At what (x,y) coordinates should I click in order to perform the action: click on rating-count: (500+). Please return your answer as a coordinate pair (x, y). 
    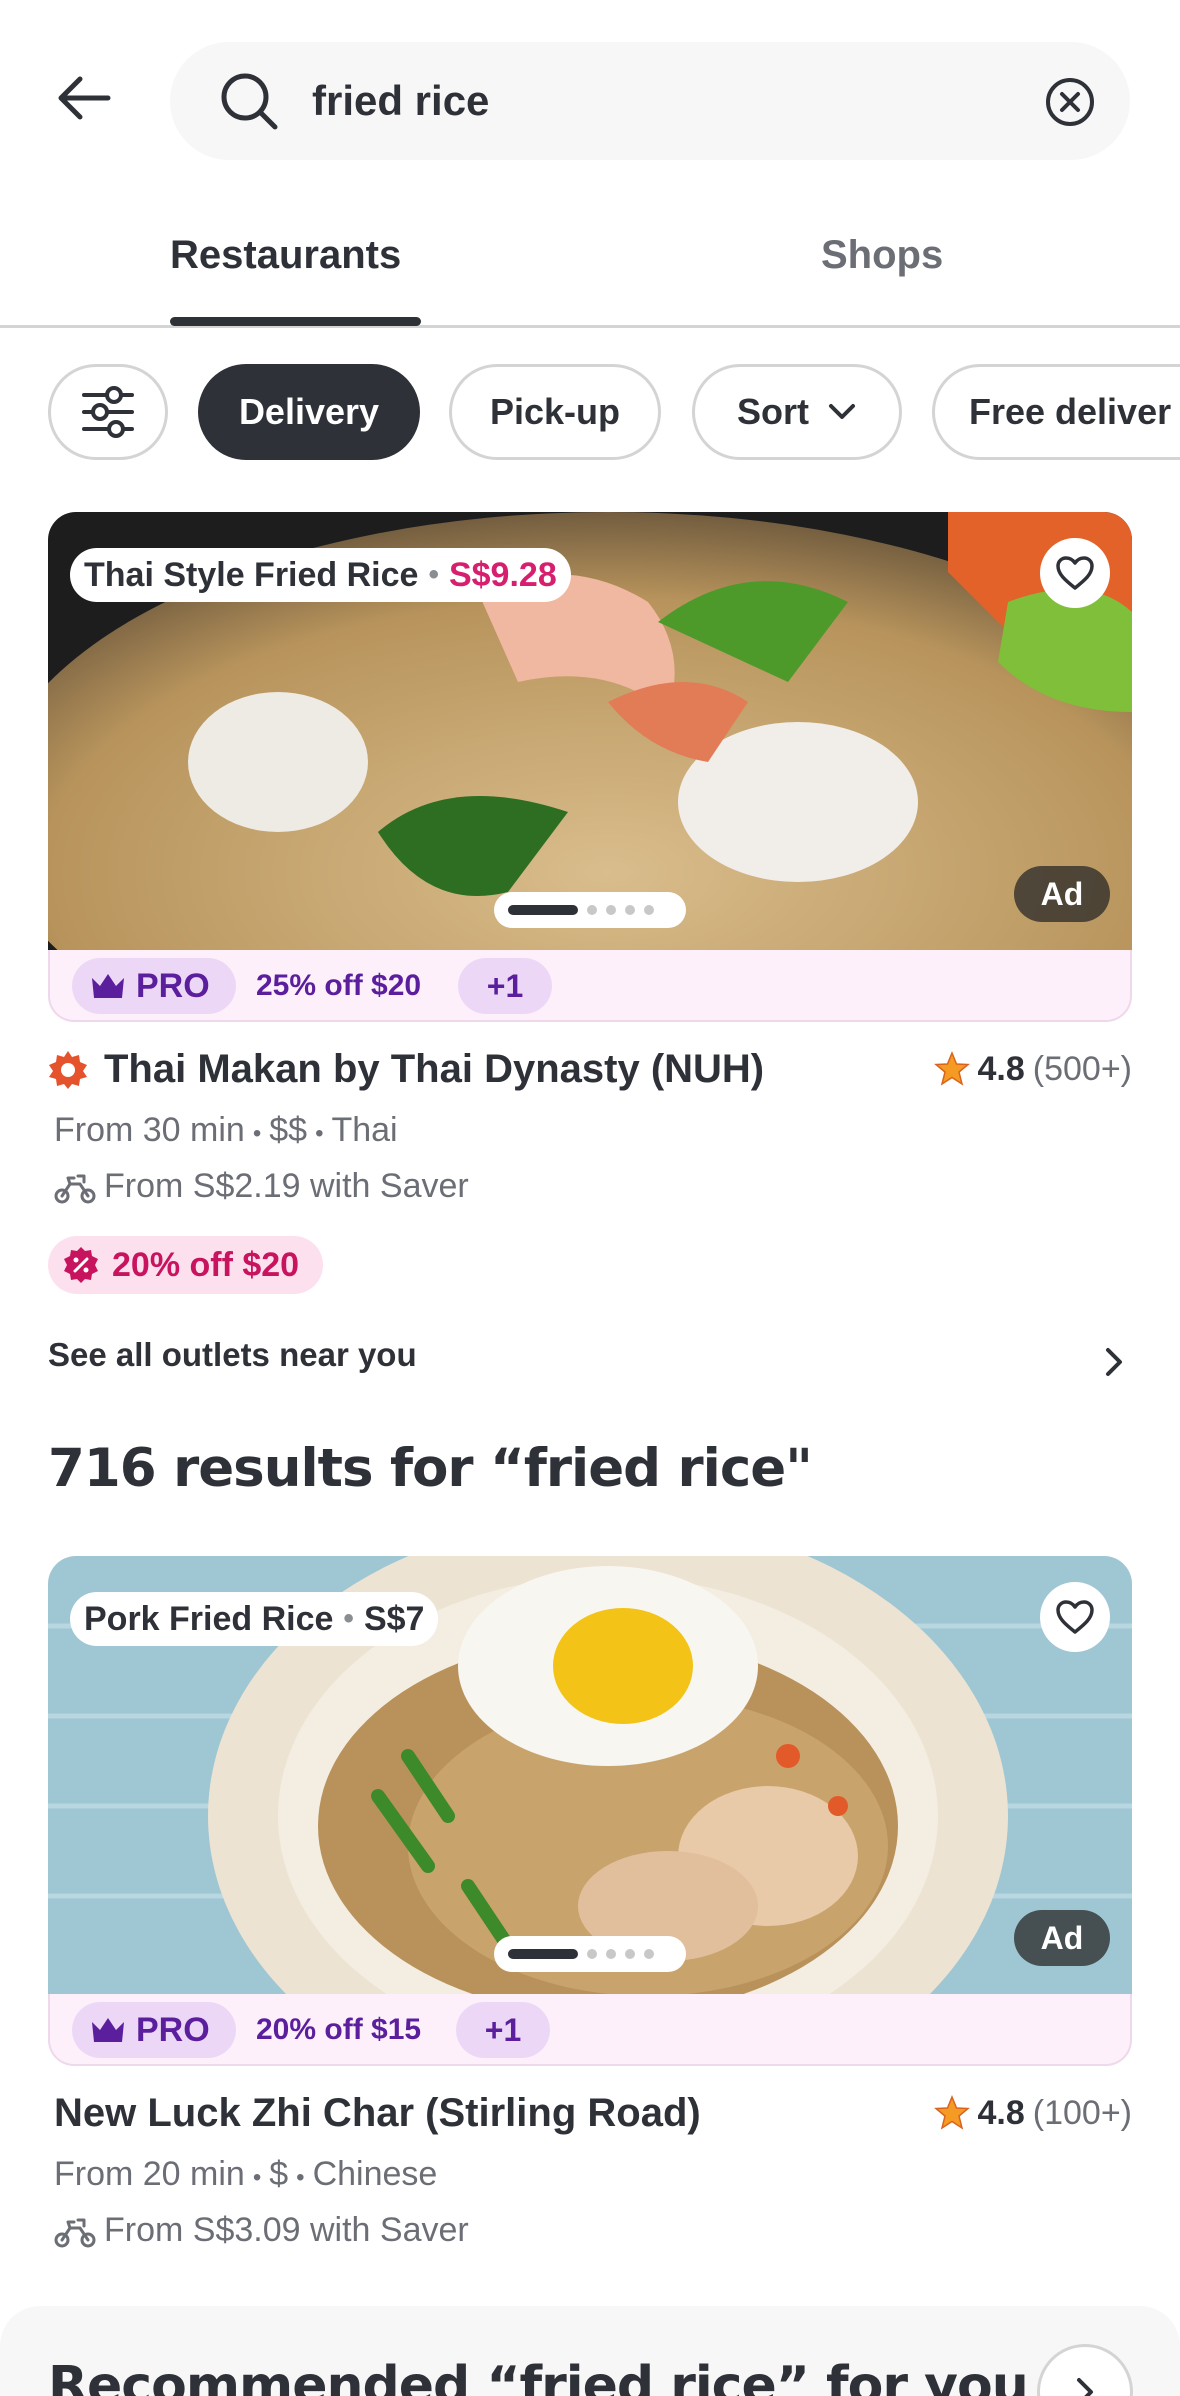
    Looking at the image, I should click on (1082, 1069).